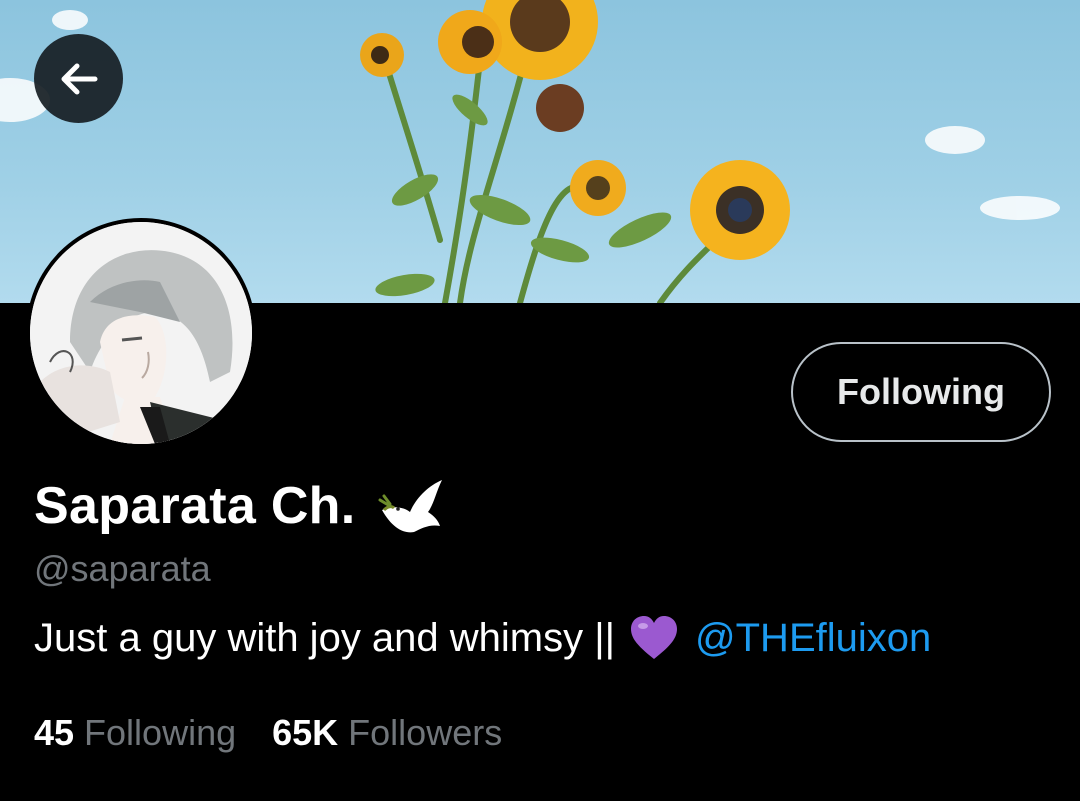  I want to click on followers-label: Followers, so click(425, 732).